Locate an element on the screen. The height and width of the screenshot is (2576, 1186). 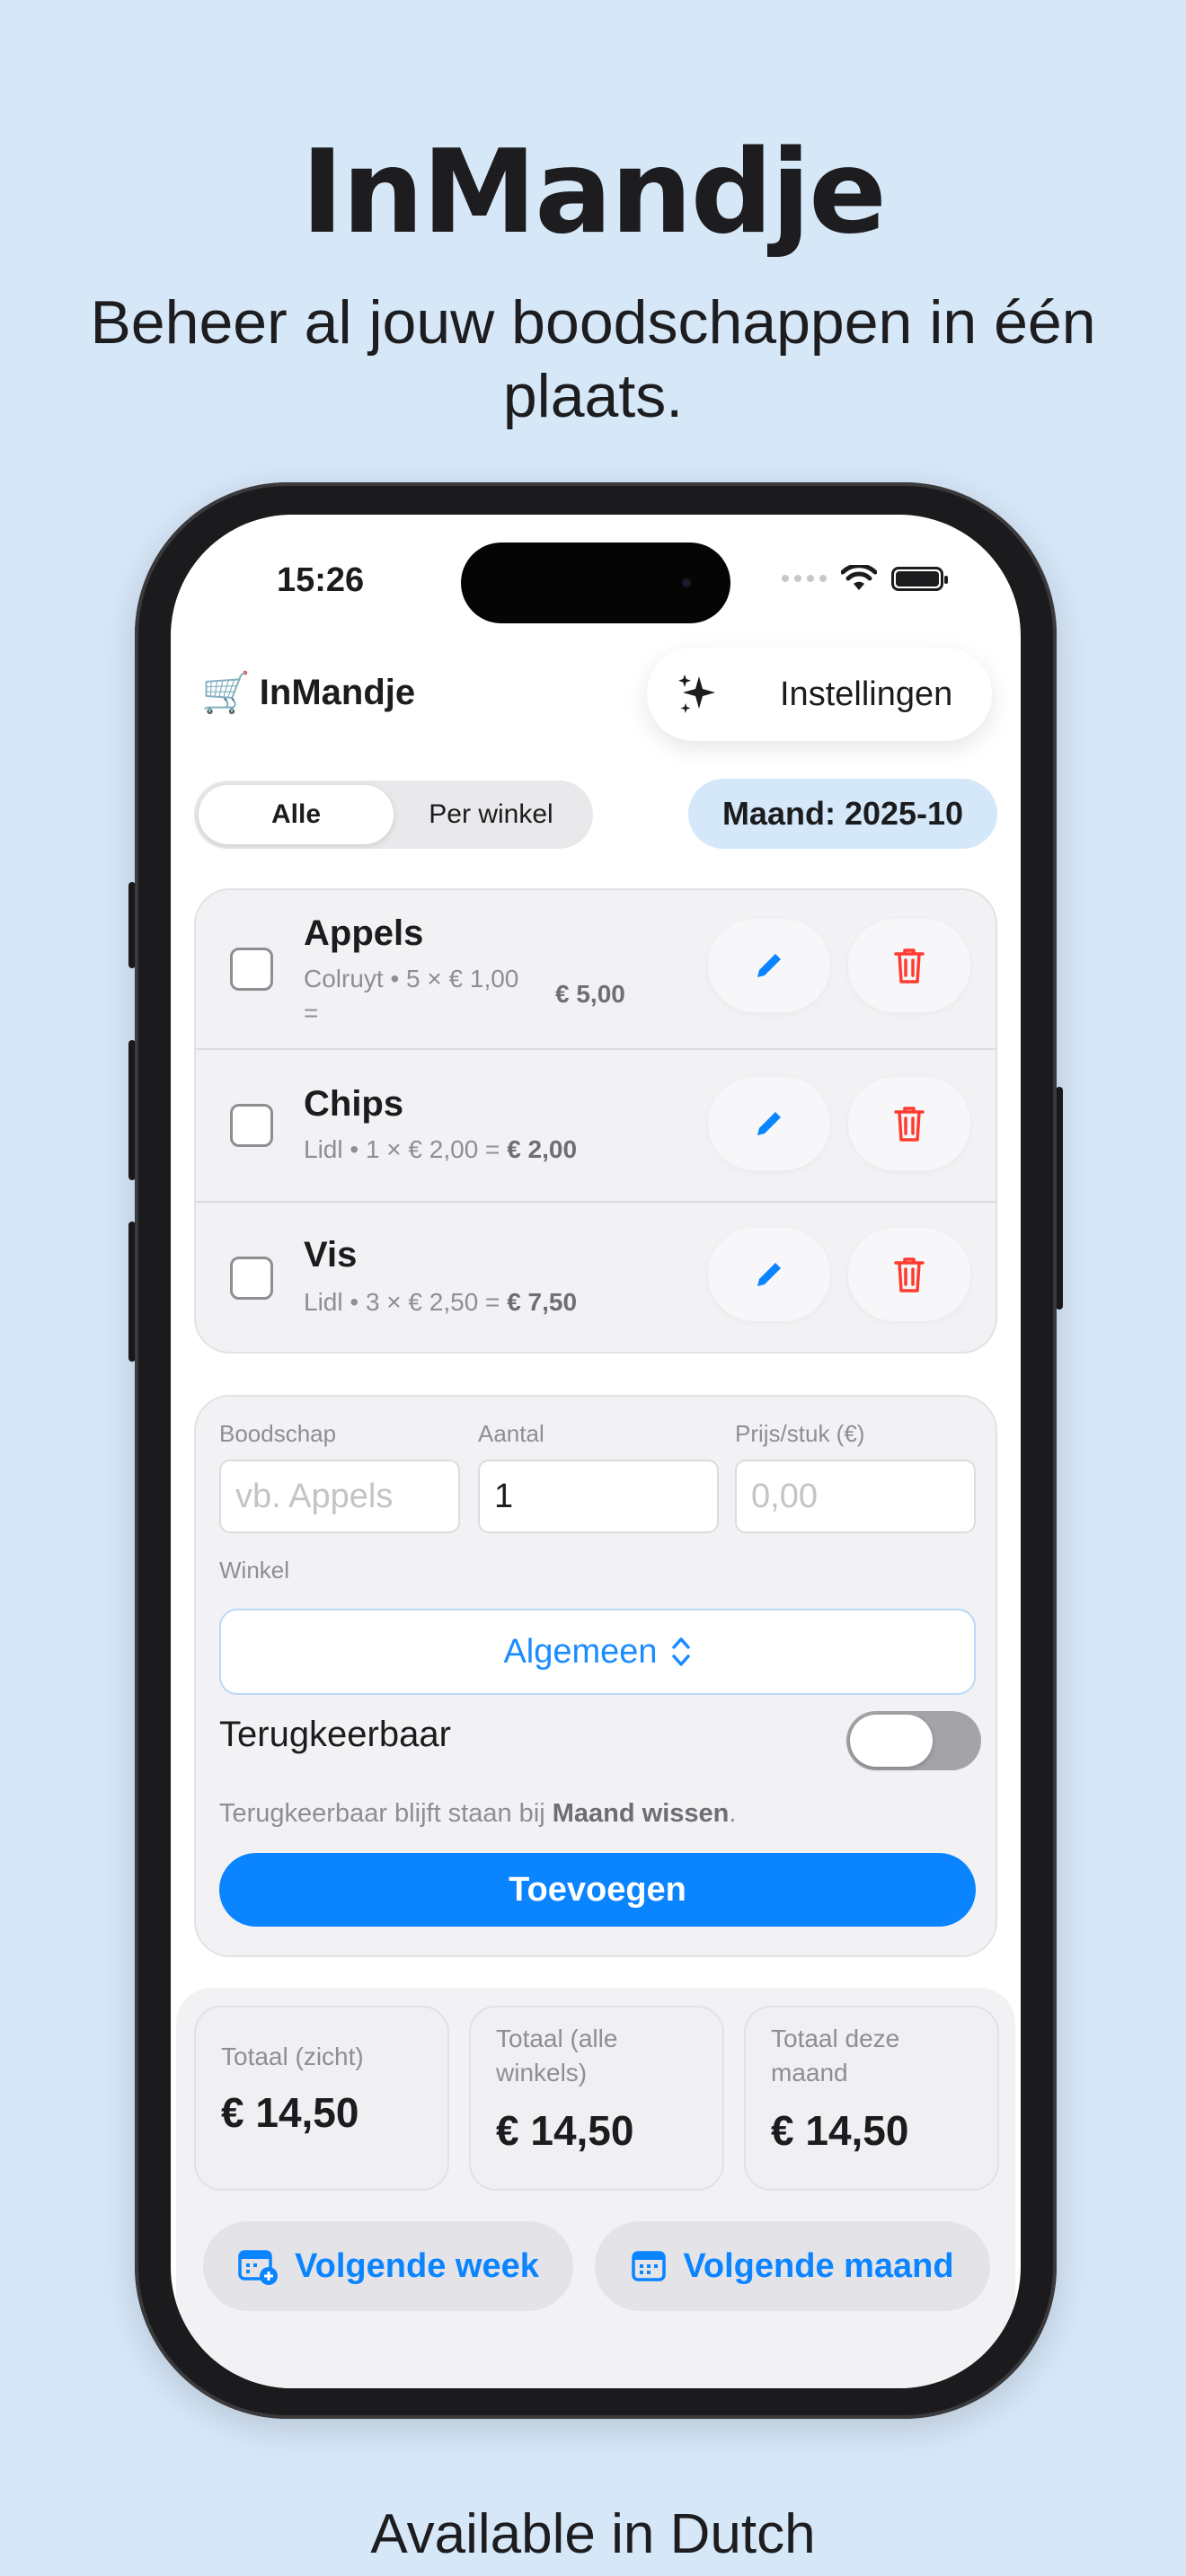
returnable-label: Terugkeerbaar is located at coordinates (335, 1734).